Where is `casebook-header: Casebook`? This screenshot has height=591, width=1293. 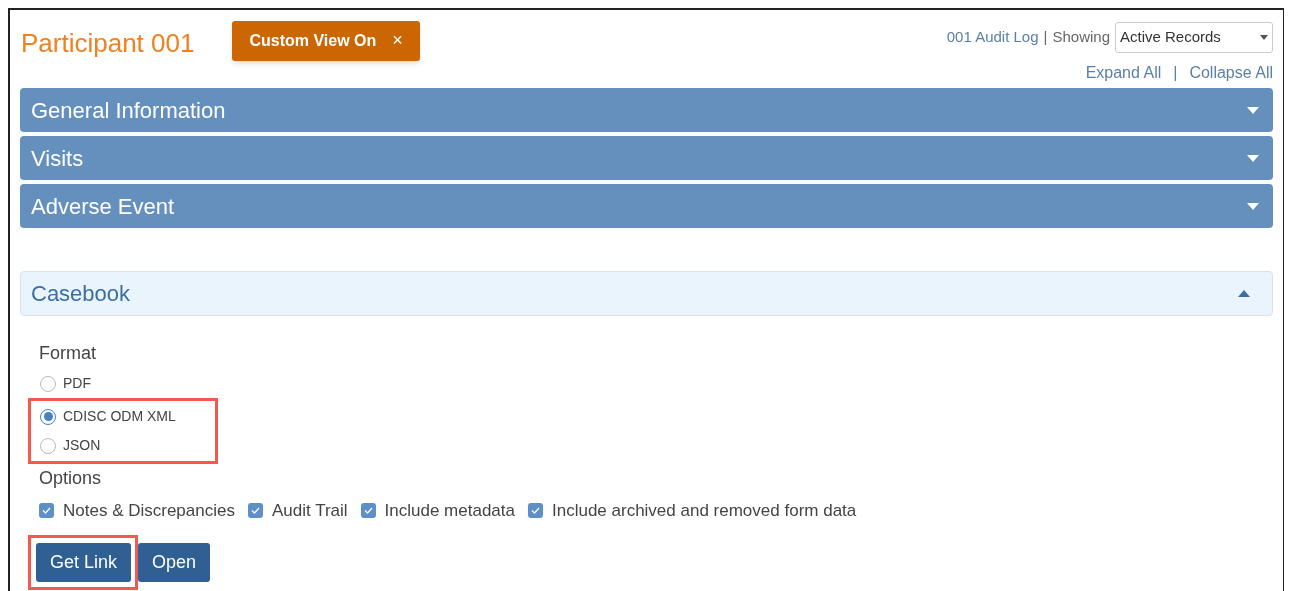 casebook-header: Casebook is located at coordinates (646, 293).